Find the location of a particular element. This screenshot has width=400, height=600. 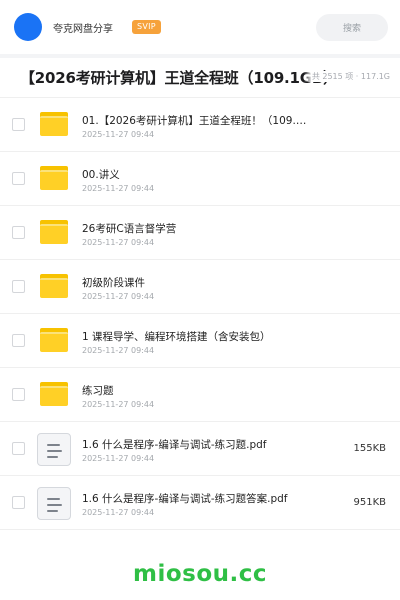

item-name: 01.【2026考研计算机】王道全程班！（109.1GB） is located at coordinates (196, 121).